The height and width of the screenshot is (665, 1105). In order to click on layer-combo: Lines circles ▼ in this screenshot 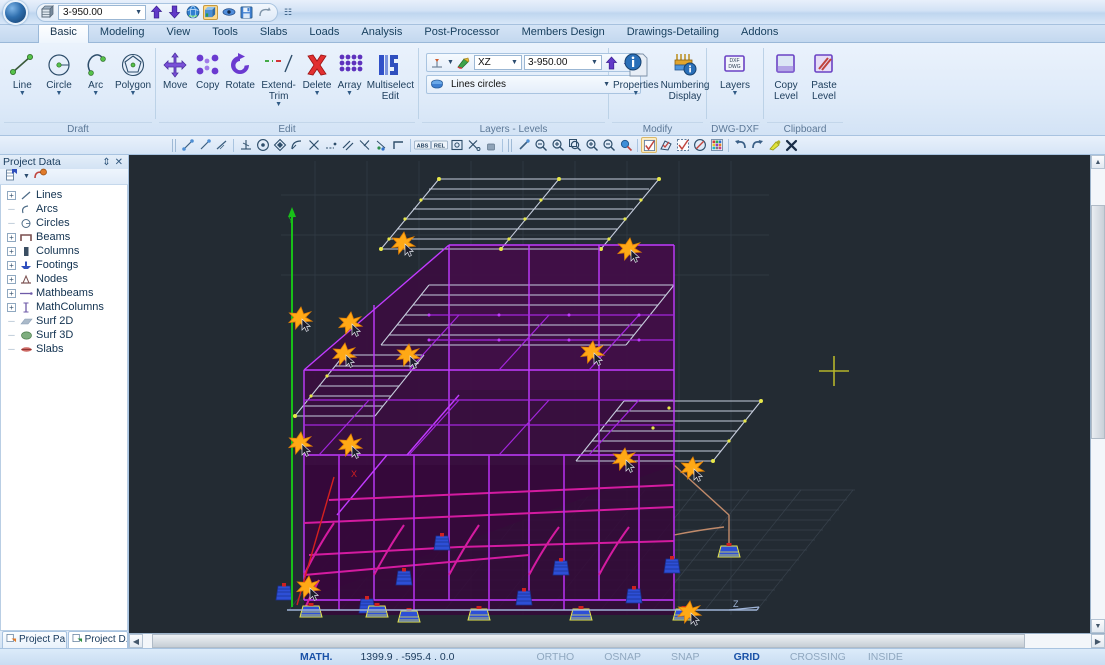, I will do `click(530, 84)`.